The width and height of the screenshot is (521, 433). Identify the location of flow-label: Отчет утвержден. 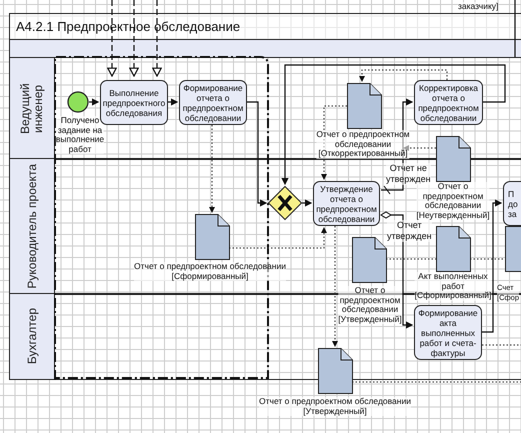
(409, 231).